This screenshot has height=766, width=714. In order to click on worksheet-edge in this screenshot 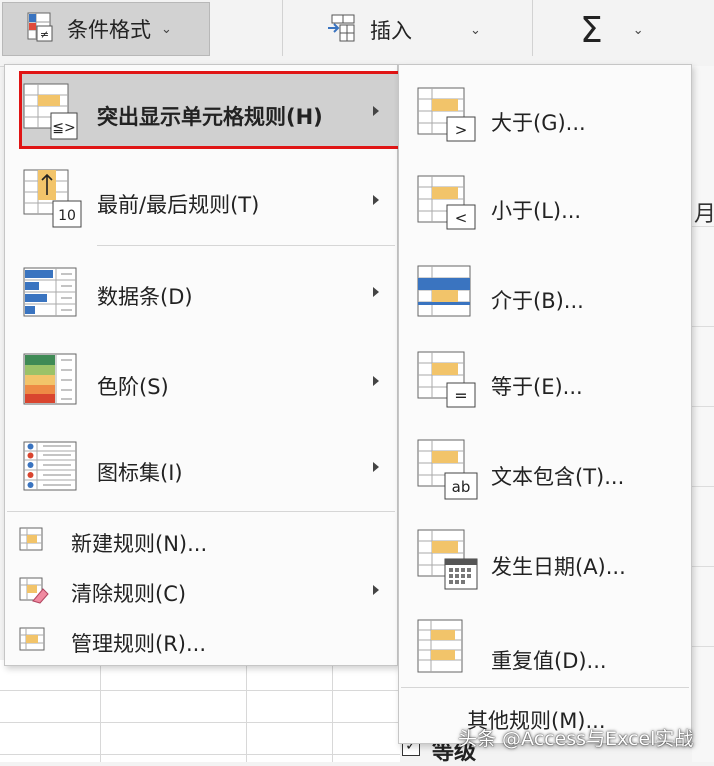, I will do `click(703, 414)`.